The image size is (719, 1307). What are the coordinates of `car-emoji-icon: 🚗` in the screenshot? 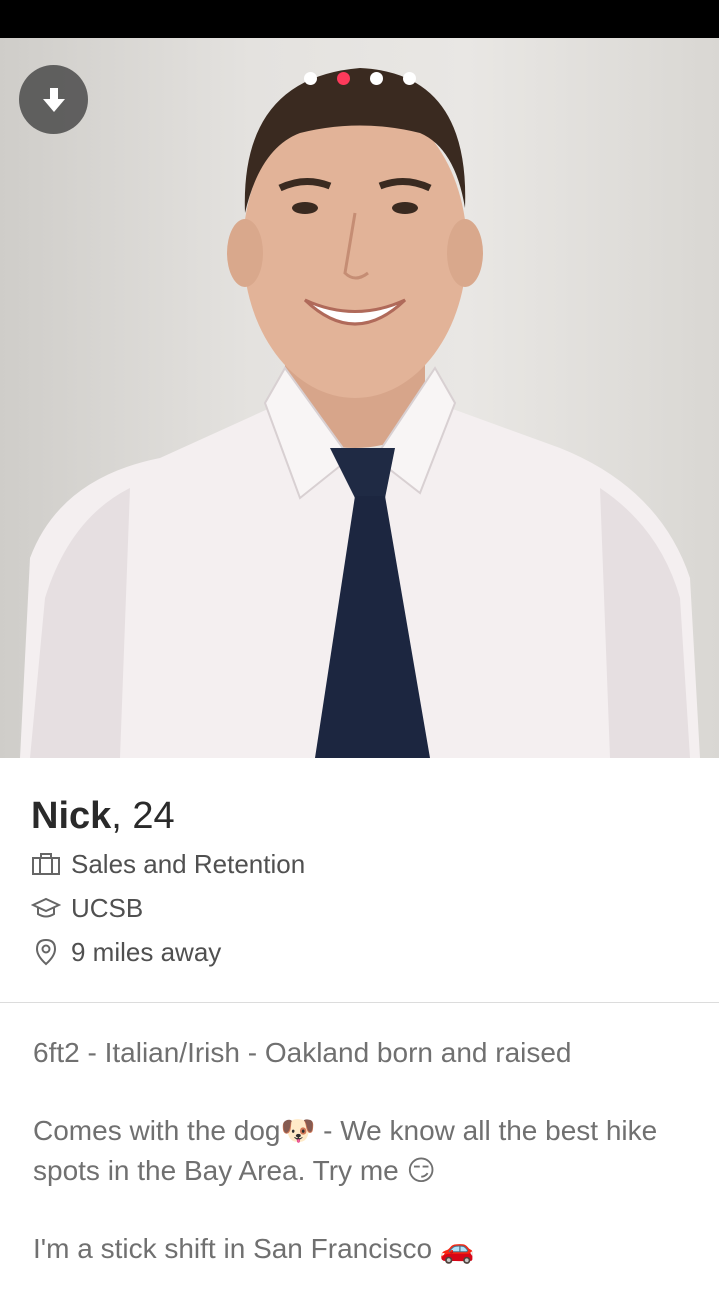 It's located at (457, 1248).